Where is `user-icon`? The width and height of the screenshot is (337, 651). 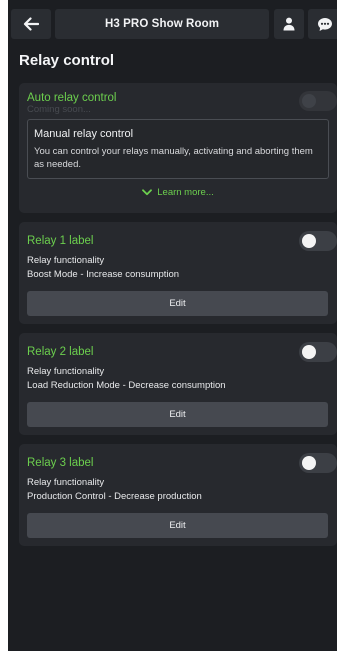
user-icon is located at coordinates (289, 24).